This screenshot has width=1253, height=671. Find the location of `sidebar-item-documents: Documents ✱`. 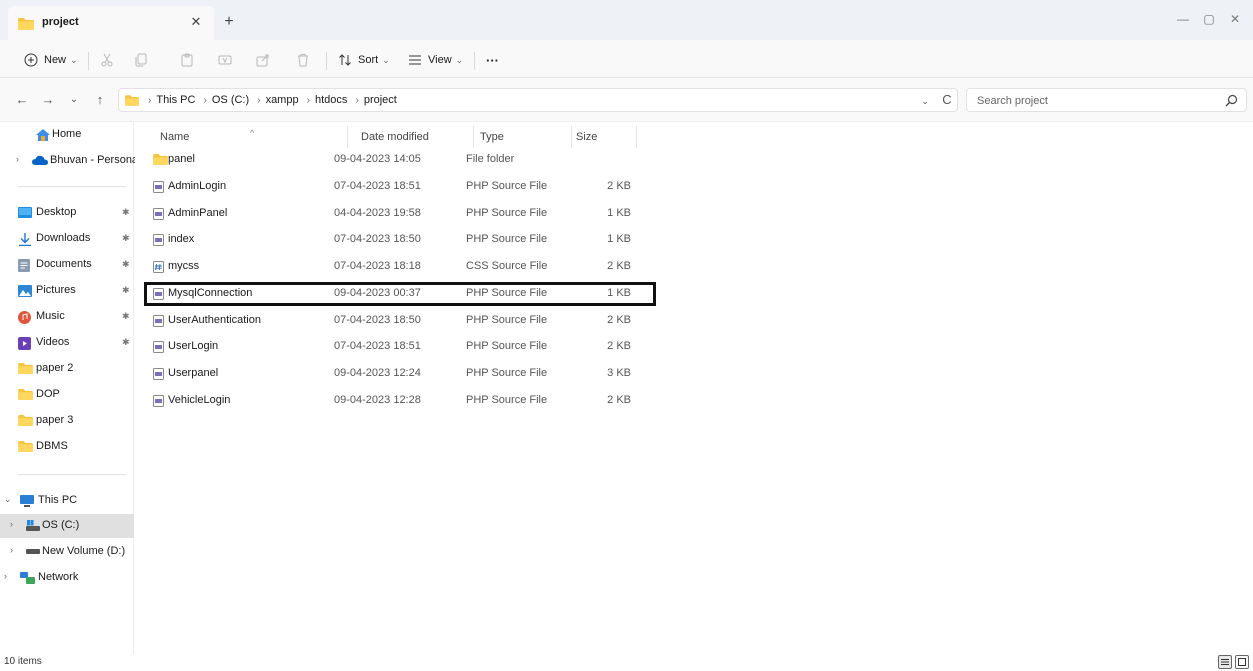

sidebar-item-documents: Documents ✱ is located at coordinates (67, 265).